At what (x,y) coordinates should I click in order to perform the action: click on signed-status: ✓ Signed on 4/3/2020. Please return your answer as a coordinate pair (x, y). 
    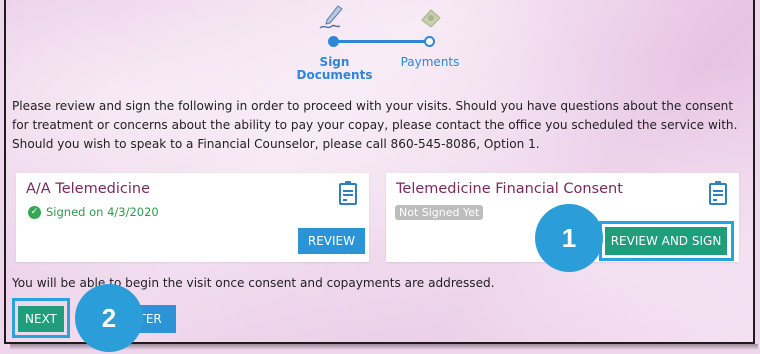
    Looking at the image, I should click on (93, 212).